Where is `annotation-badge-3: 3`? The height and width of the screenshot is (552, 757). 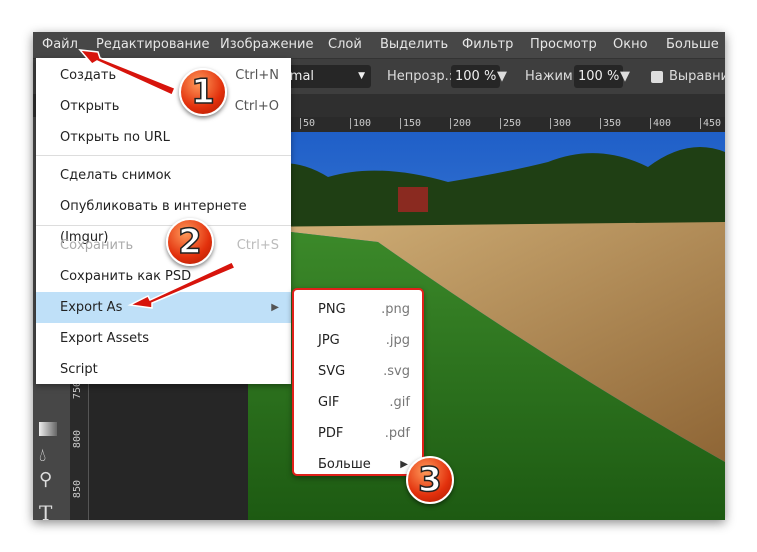 annotation-badge-3: 3 is located at coordinates (430, 480).